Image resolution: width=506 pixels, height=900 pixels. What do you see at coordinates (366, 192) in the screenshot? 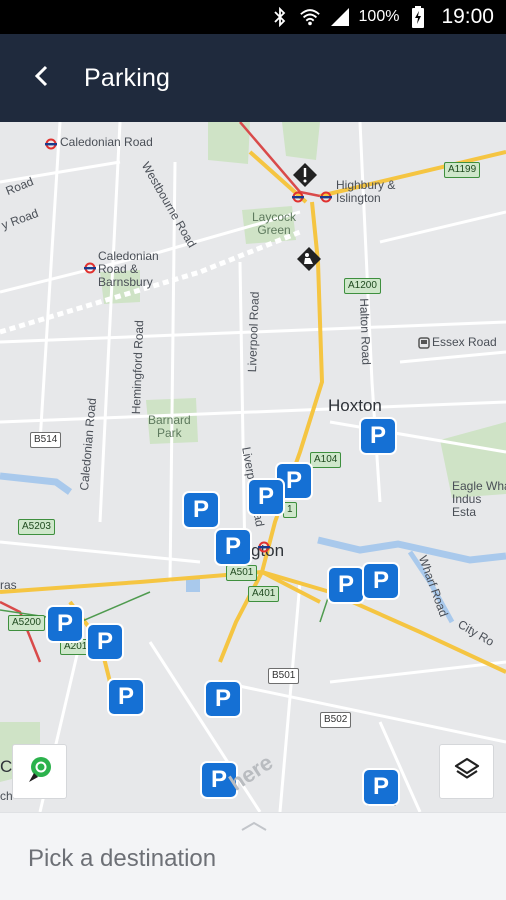
I see `label-highbury-islington: Highbury & Islington` at bounding box center [366, 192].